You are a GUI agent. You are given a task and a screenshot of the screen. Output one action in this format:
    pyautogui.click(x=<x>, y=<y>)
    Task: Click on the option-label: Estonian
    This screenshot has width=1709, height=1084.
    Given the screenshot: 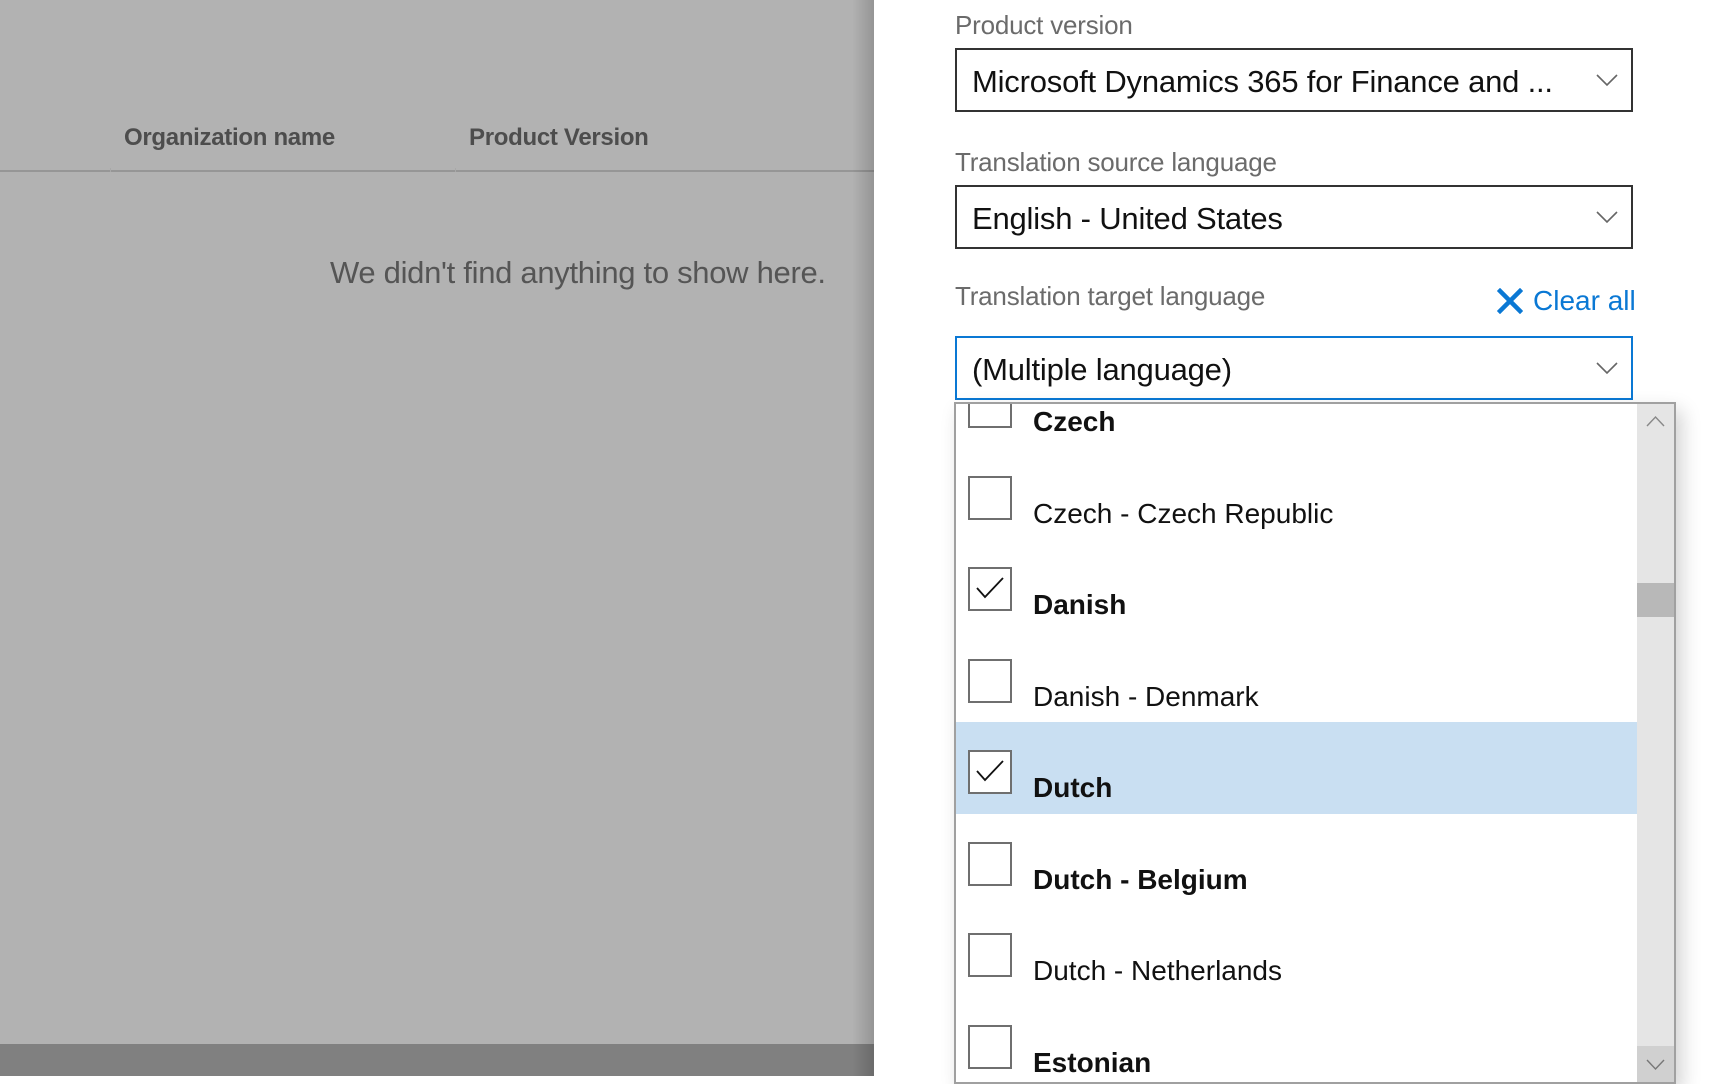 What is the action you would take?
    pyautogui.click(x=1092, y=1063)
    